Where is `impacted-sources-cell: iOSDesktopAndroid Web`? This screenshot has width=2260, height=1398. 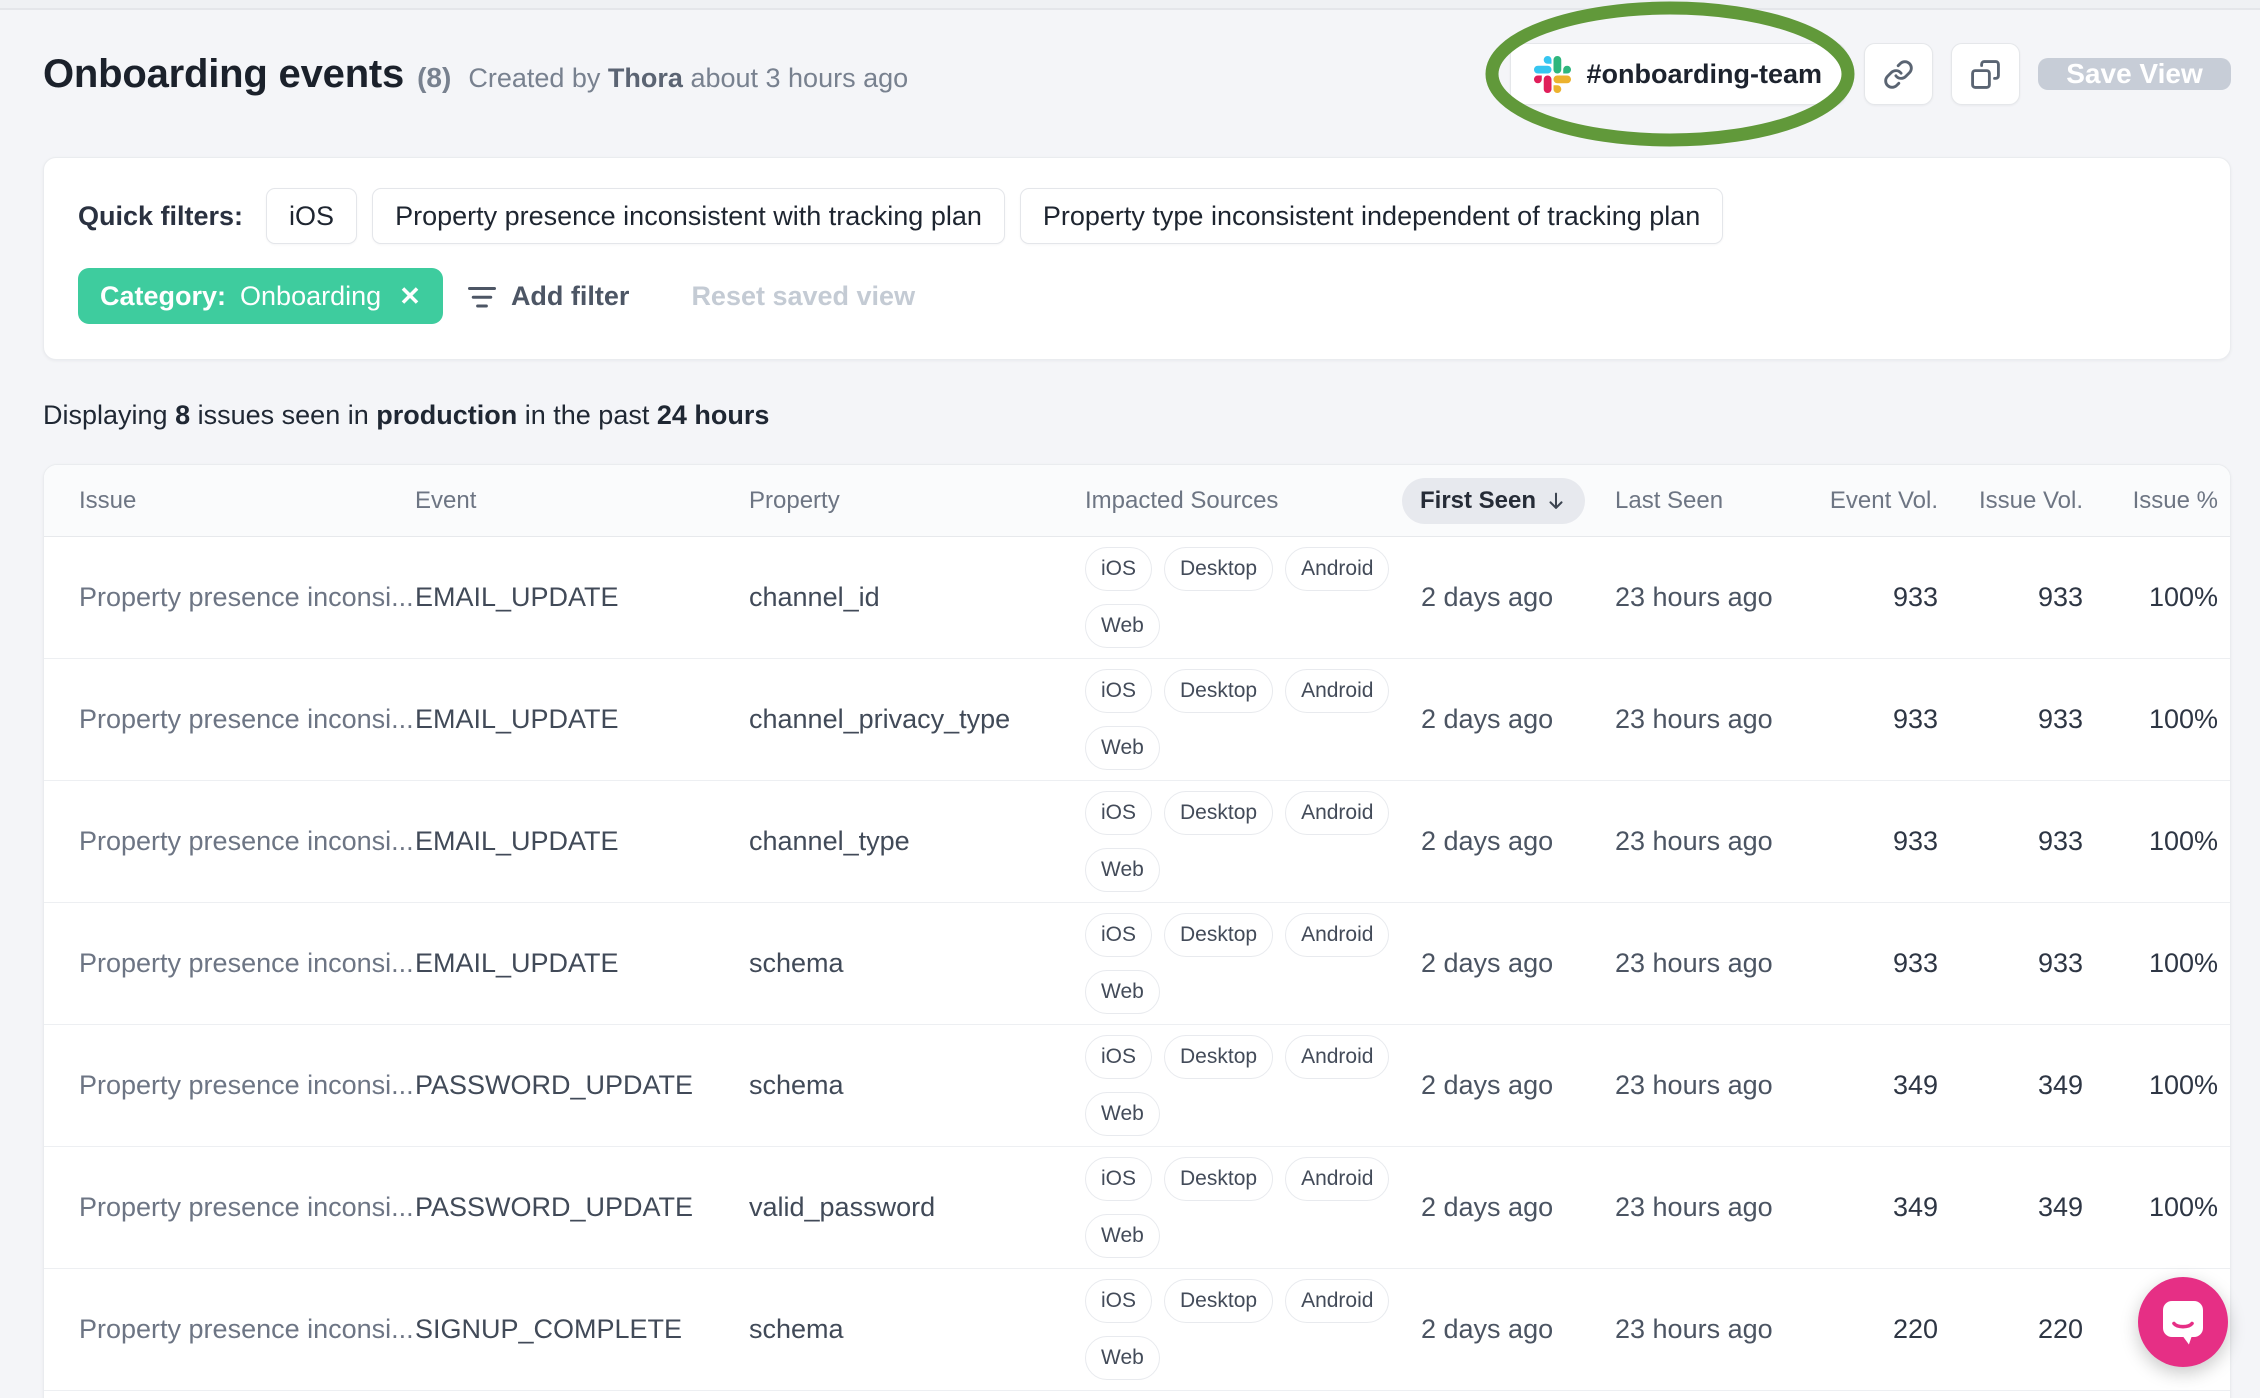 impacted-sources-cell: iOSDesktopAndroid Web is located at coordinates (1240, 719).